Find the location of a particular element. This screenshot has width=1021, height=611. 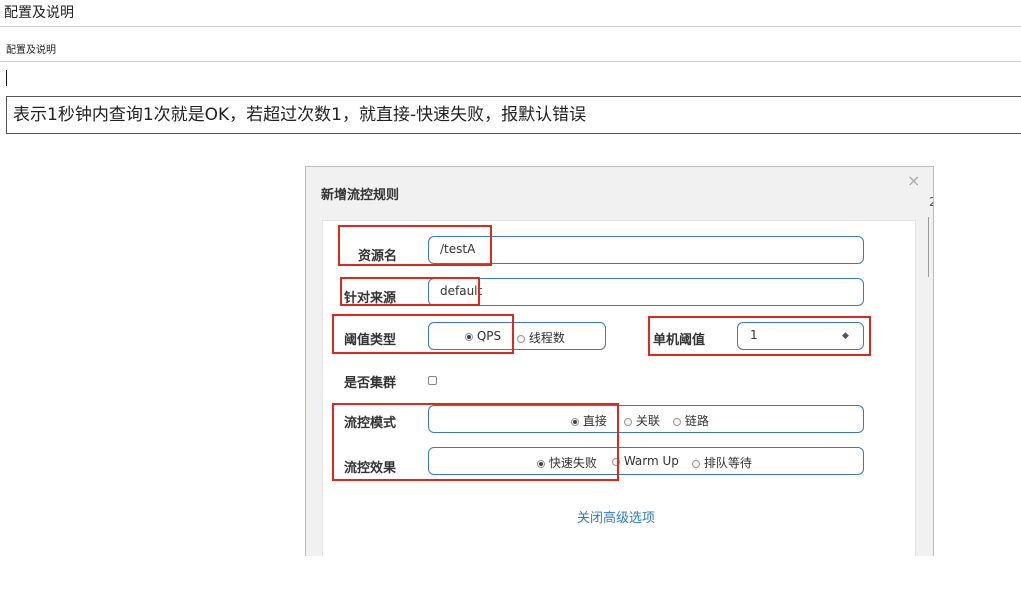

dialog-title: 新增流控规则 is located at coordinates (360, 195).